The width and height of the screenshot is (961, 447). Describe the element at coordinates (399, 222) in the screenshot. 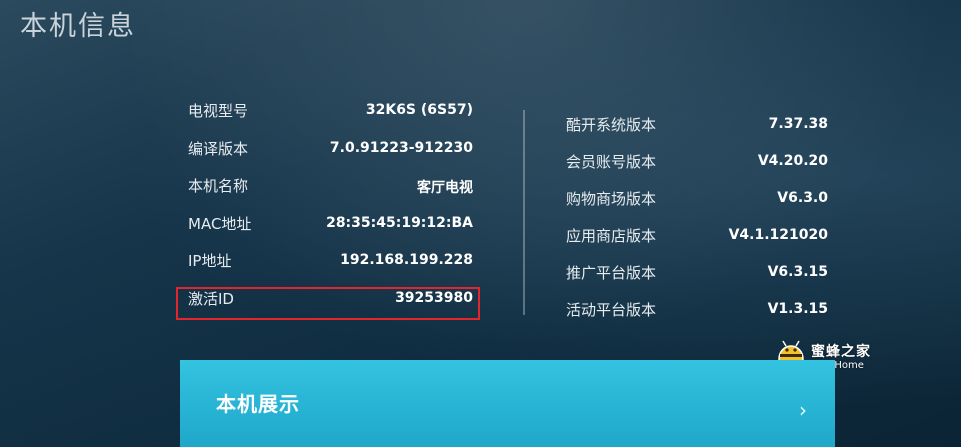

I see `info-value: 28:35:45:19:12:BA` at that location.